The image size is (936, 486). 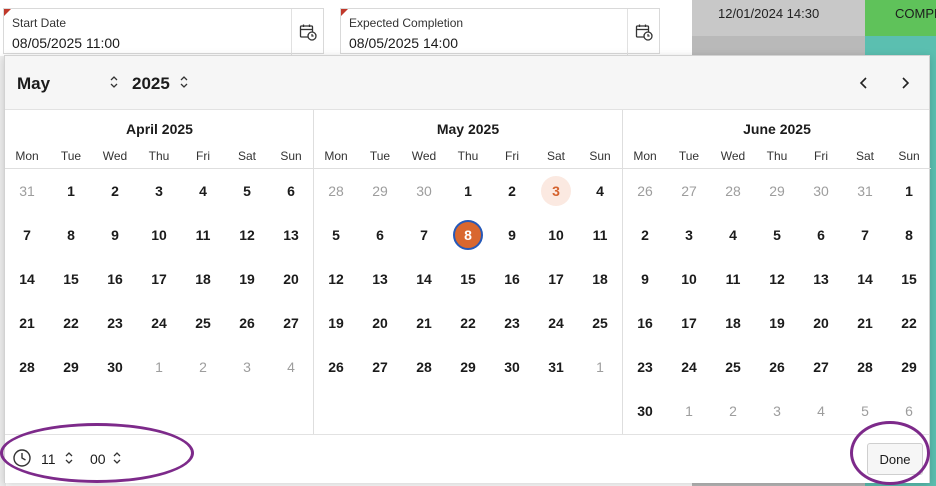 I want to click on day-cell-selected: 8, so click(x=468, y=235).